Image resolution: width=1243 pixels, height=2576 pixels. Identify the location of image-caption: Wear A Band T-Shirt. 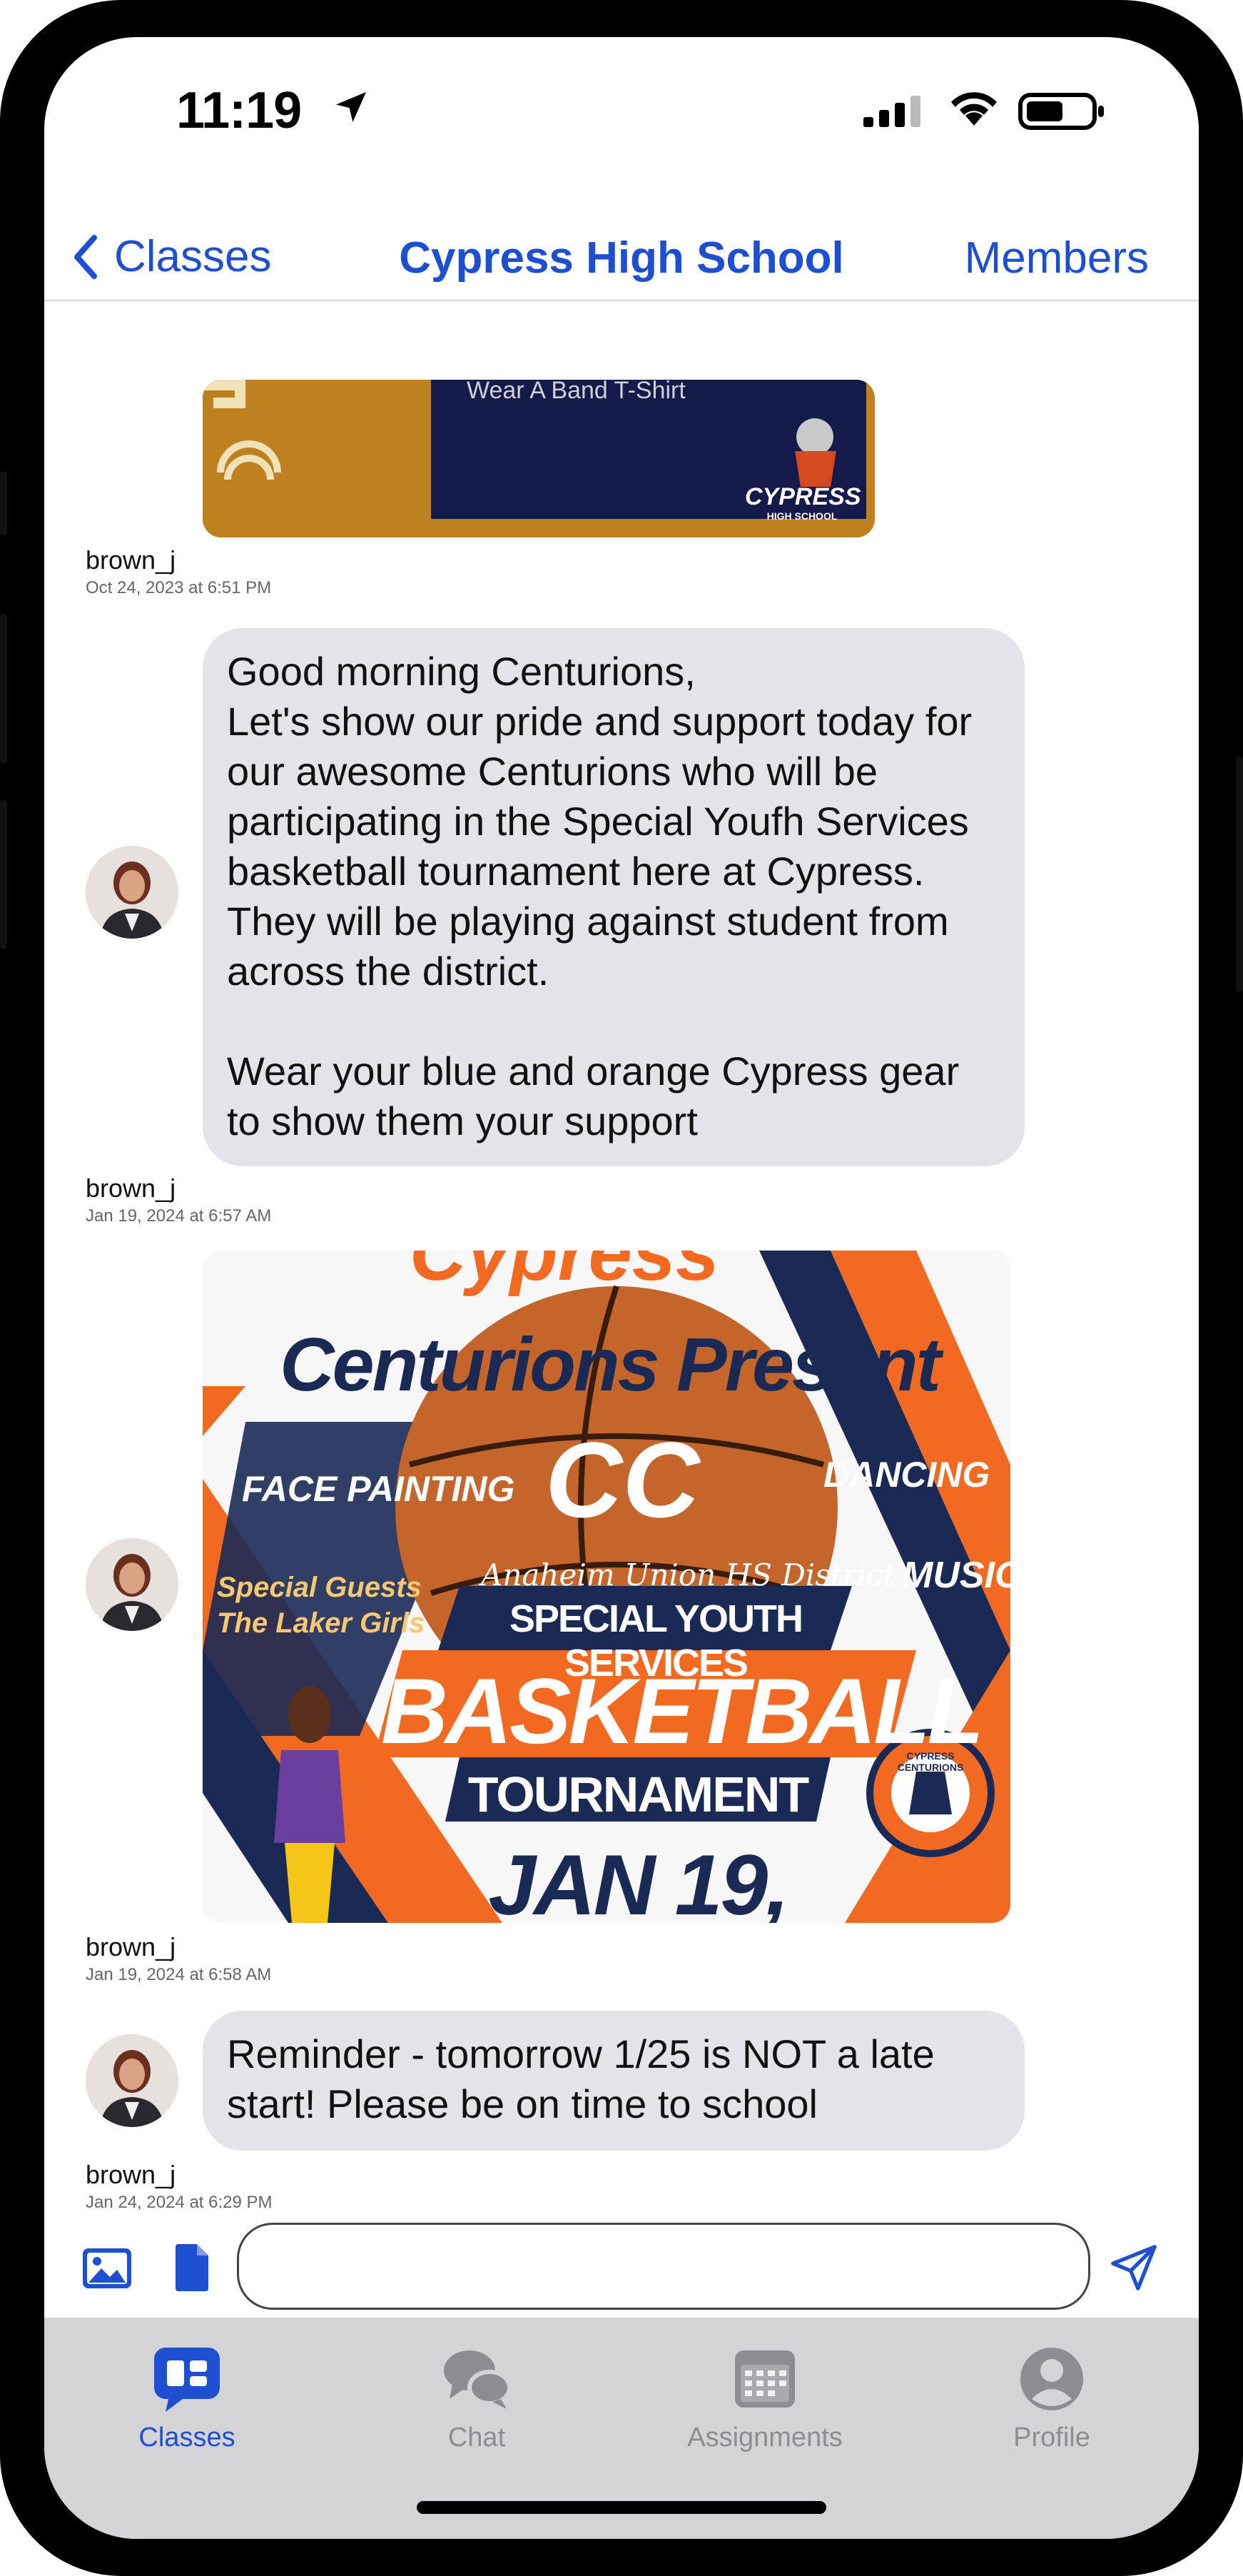
(576, 392).